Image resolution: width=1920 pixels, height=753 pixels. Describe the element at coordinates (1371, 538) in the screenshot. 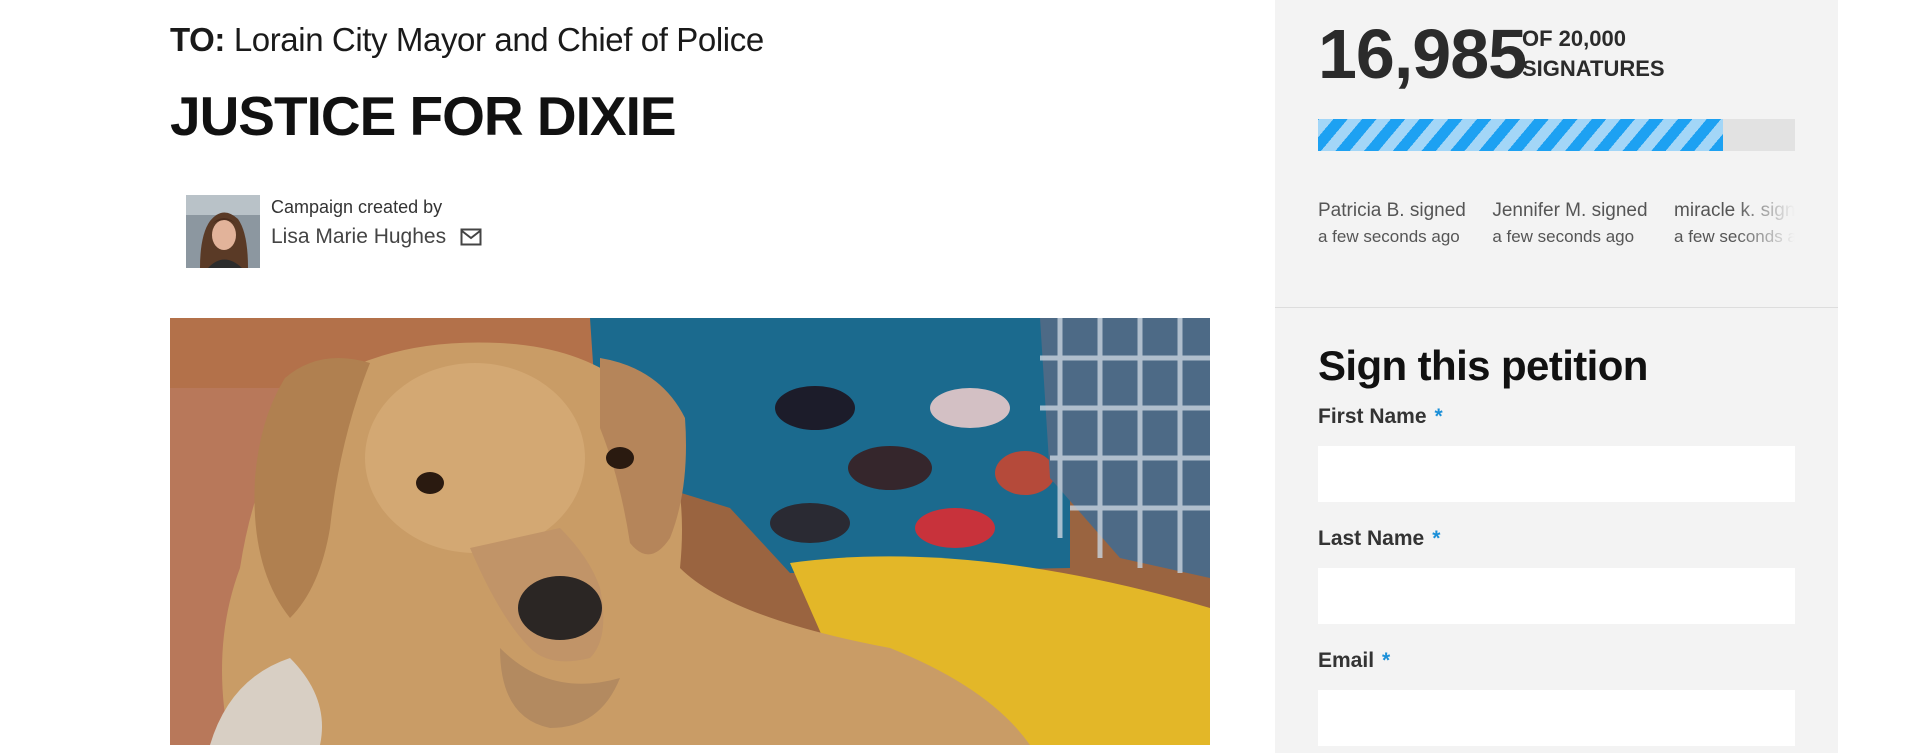

I see `last-name-label-text: Last Name` at that location.